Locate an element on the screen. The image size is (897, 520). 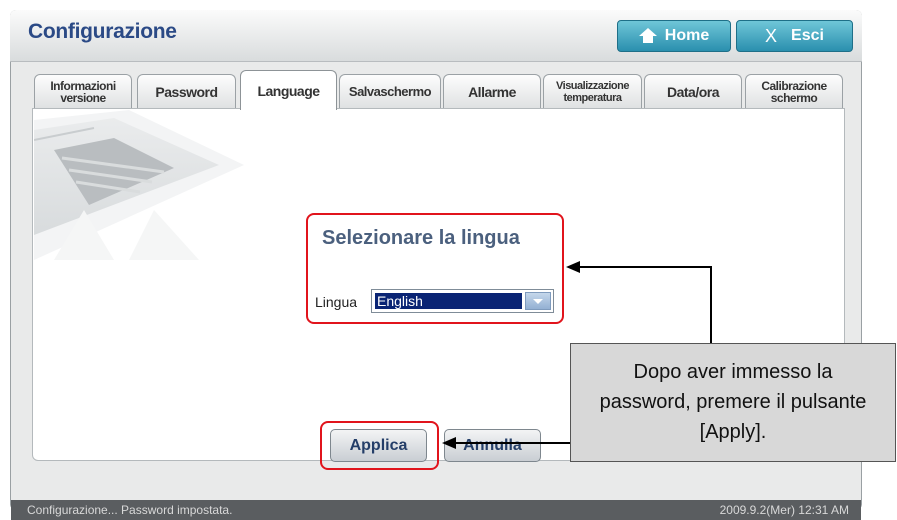
status-datetime: 2009.9.2(Mer) 12:31 AM is located at coordinates (784, 510).